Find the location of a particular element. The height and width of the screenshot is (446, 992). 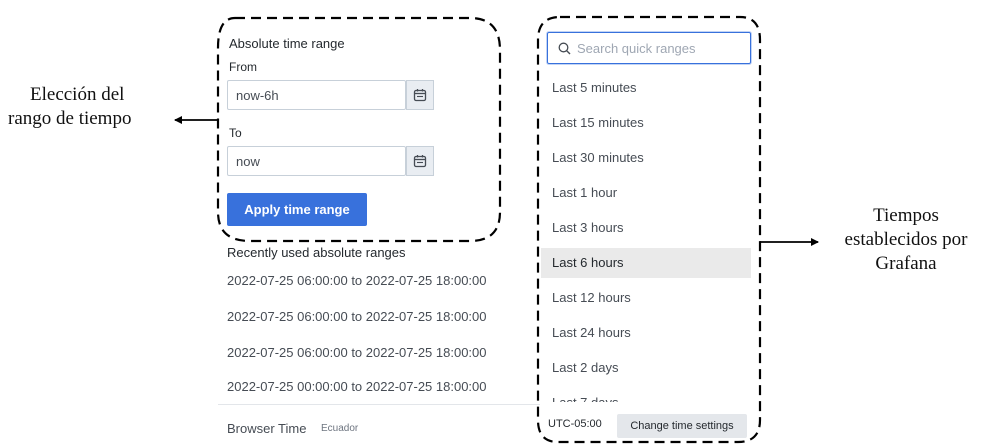

right-annotation-line1: Tiempos is located at coordinates (906, 215).